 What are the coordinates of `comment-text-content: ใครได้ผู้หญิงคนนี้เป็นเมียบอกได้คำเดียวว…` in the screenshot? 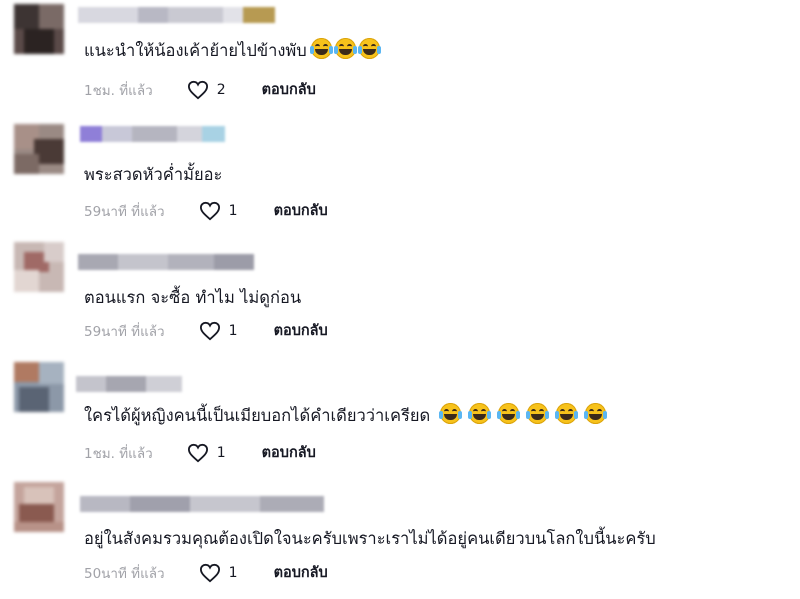 It's located at (257, 415).